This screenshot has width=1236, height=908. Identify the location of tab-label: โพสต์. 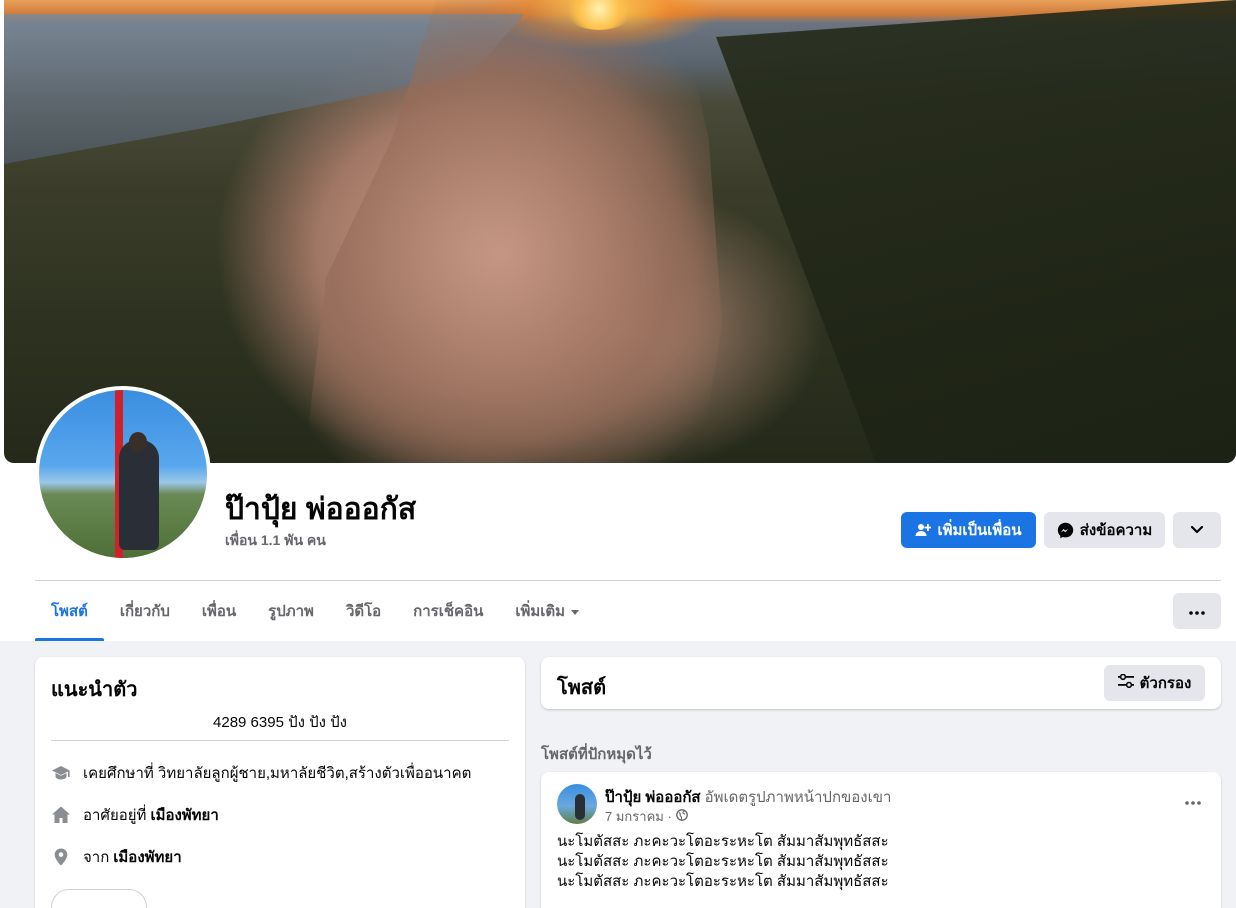
(69, 611).